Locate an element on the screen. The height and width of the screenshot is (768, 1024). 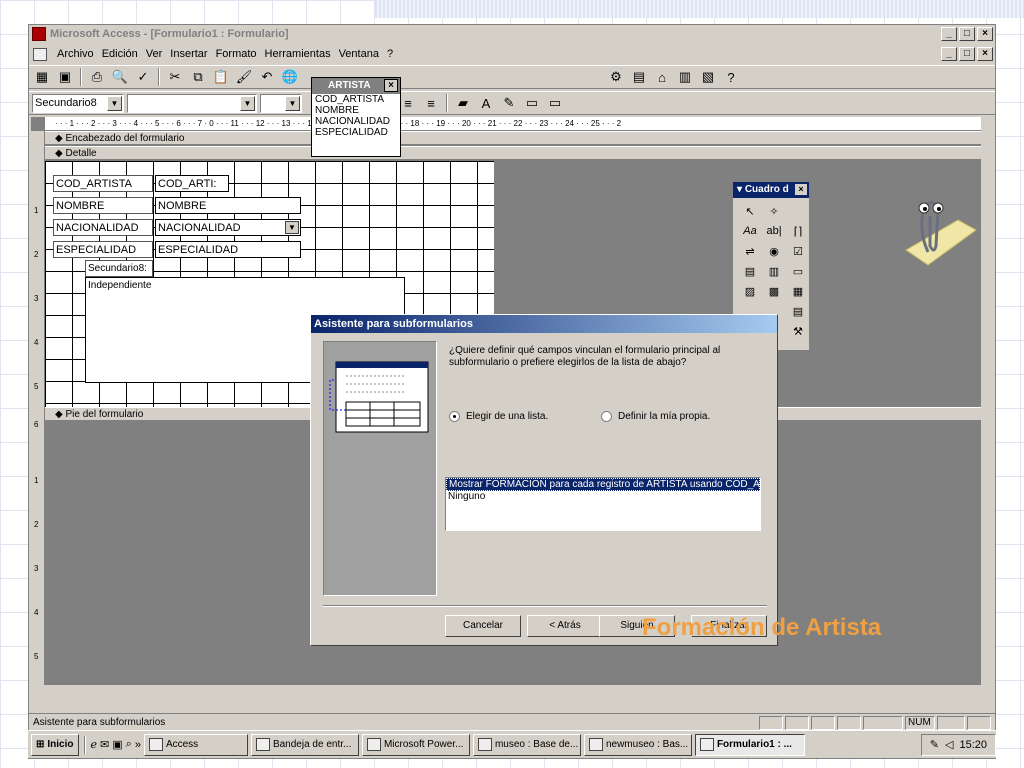
object-combo: Secundario8 ▼ is located at coordinates (78, 103).